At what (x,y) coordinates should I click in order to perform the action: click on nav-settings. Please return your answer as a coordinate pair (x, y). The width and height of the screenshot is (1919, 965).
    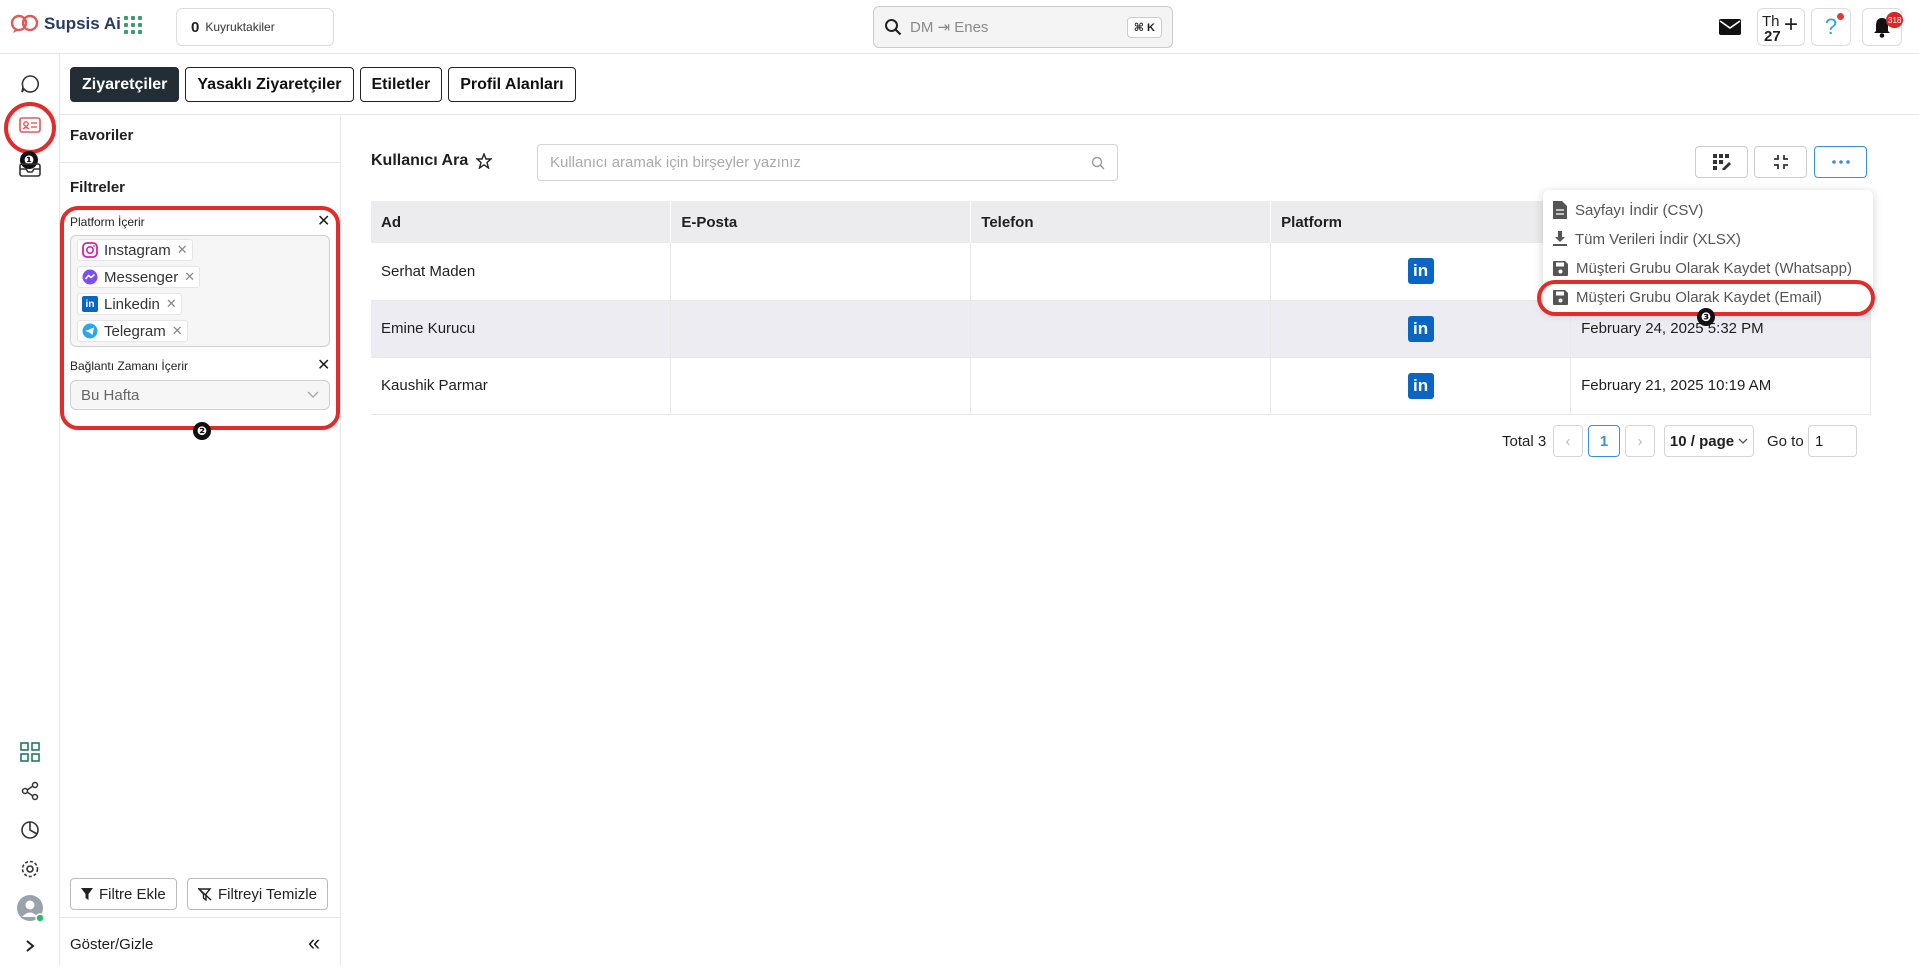
    Looking at the image, I should click on (30, 869).